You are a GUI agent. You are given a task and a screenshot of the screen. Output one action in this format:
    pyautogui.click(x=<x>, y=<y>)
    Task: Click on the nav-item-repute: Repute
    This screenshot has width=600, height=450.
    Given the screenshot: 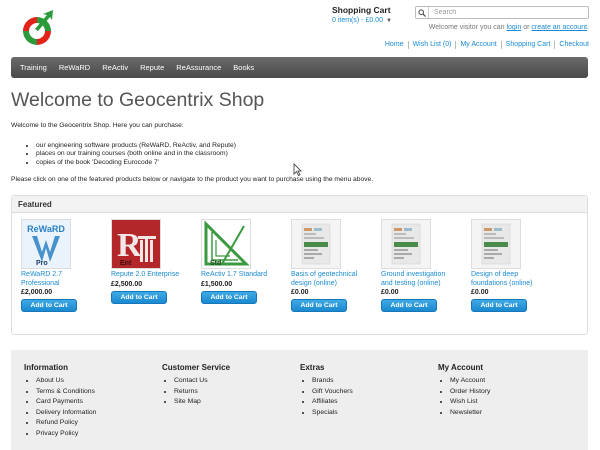 What is the action you would take?
    pyautogui.click(x=152, y=67)
    